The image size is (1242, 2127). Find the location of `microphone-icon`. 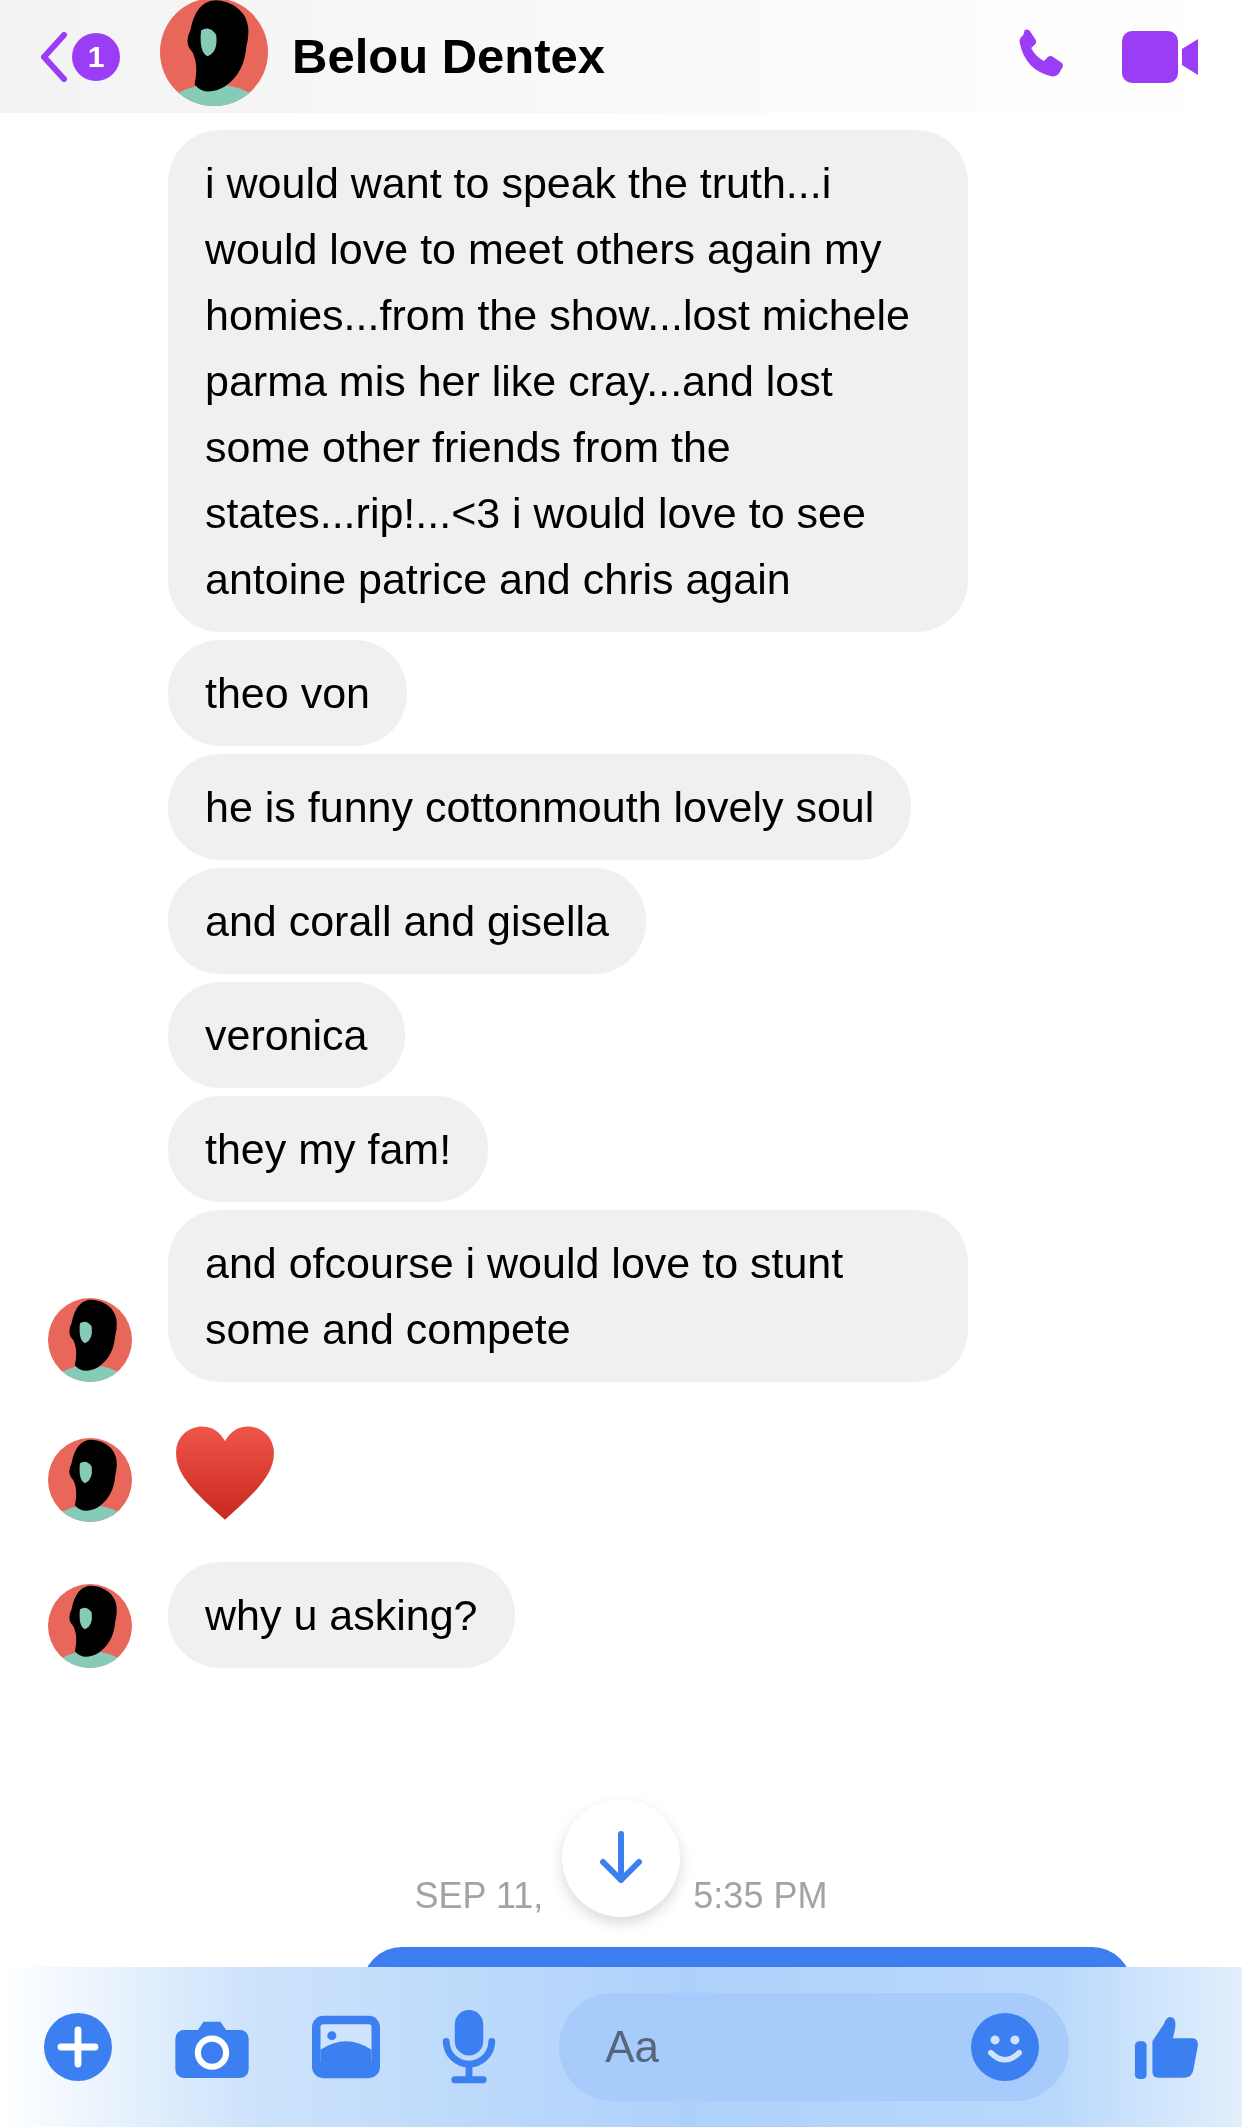

microphone-icon is located at coordinates (469, 2047).